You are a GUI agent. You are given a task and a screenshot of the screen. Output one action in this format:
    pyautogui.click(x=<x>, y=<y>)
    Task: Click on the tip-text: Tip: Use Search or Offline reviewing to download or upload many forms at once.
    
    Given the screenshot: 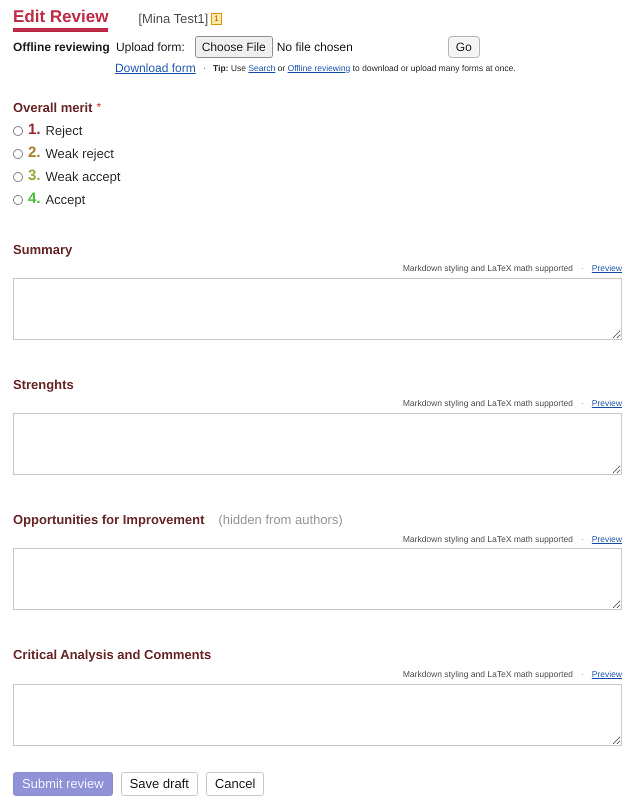 What is the action you would take?
    pyautogui.click(x=364, y=68)
    